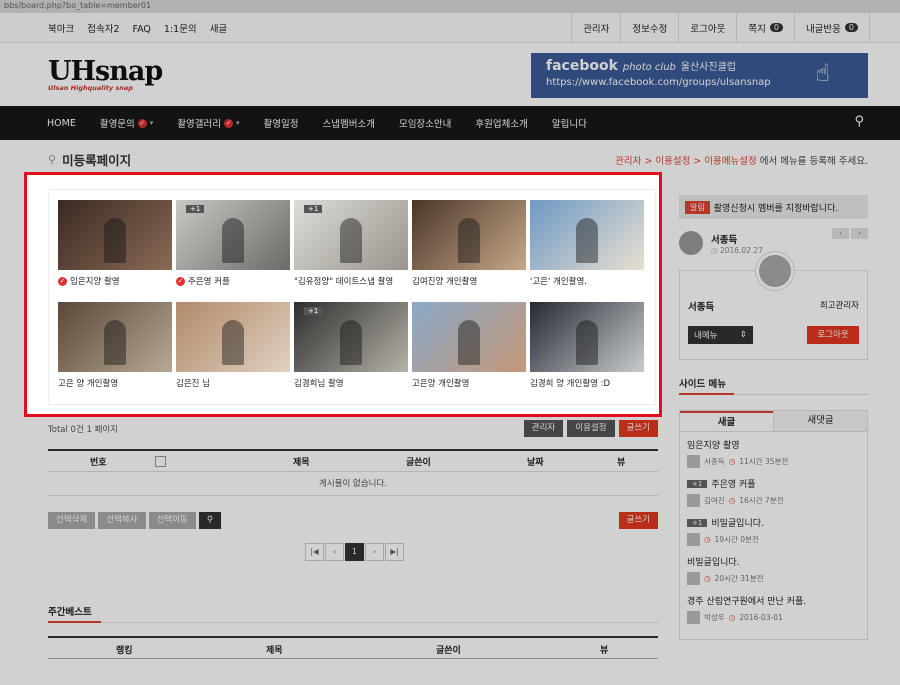 This screenshot has height=685, width=900. I want to click on recent-post-title: 임은지양 촬영, so click(713, 444).